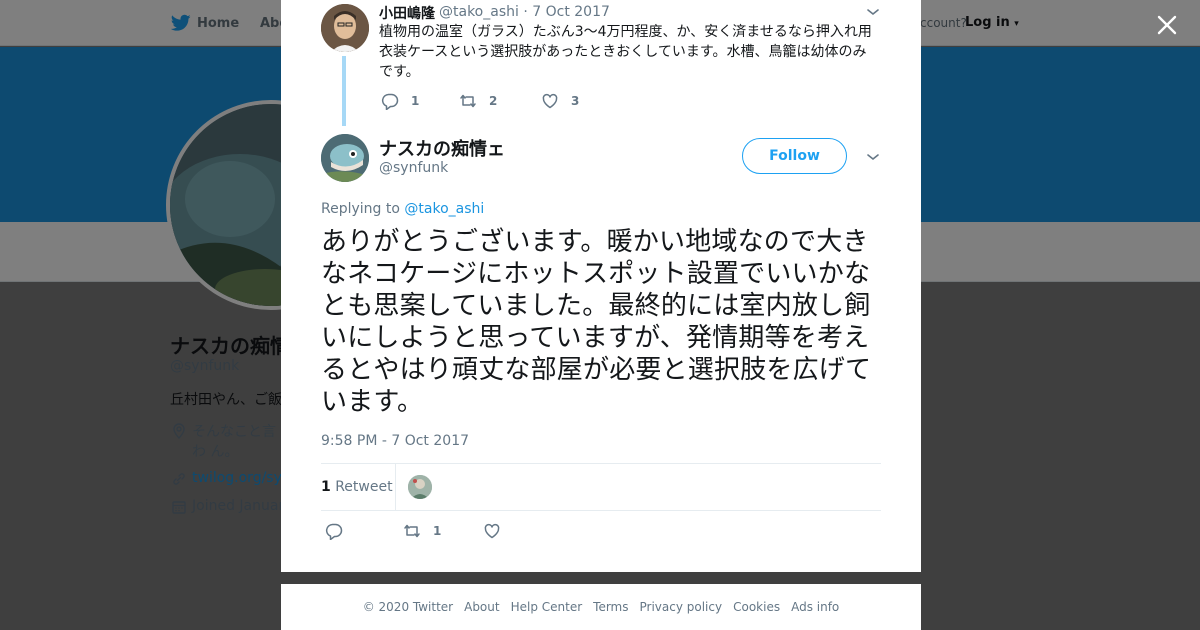 Image resolution: width=1200 pixels, height=630 pixels. What do you see at coordinates (395, 487) in the screenshot?
I see `stats-divider` at bounding box center [395, 487].